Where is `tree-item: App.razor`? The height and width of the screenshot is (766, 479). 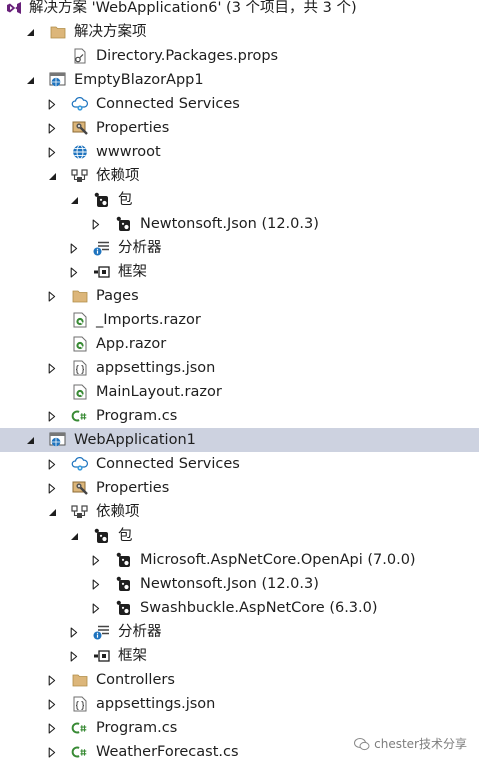
tree-item: App.razor is located at coordinates (239, 344).